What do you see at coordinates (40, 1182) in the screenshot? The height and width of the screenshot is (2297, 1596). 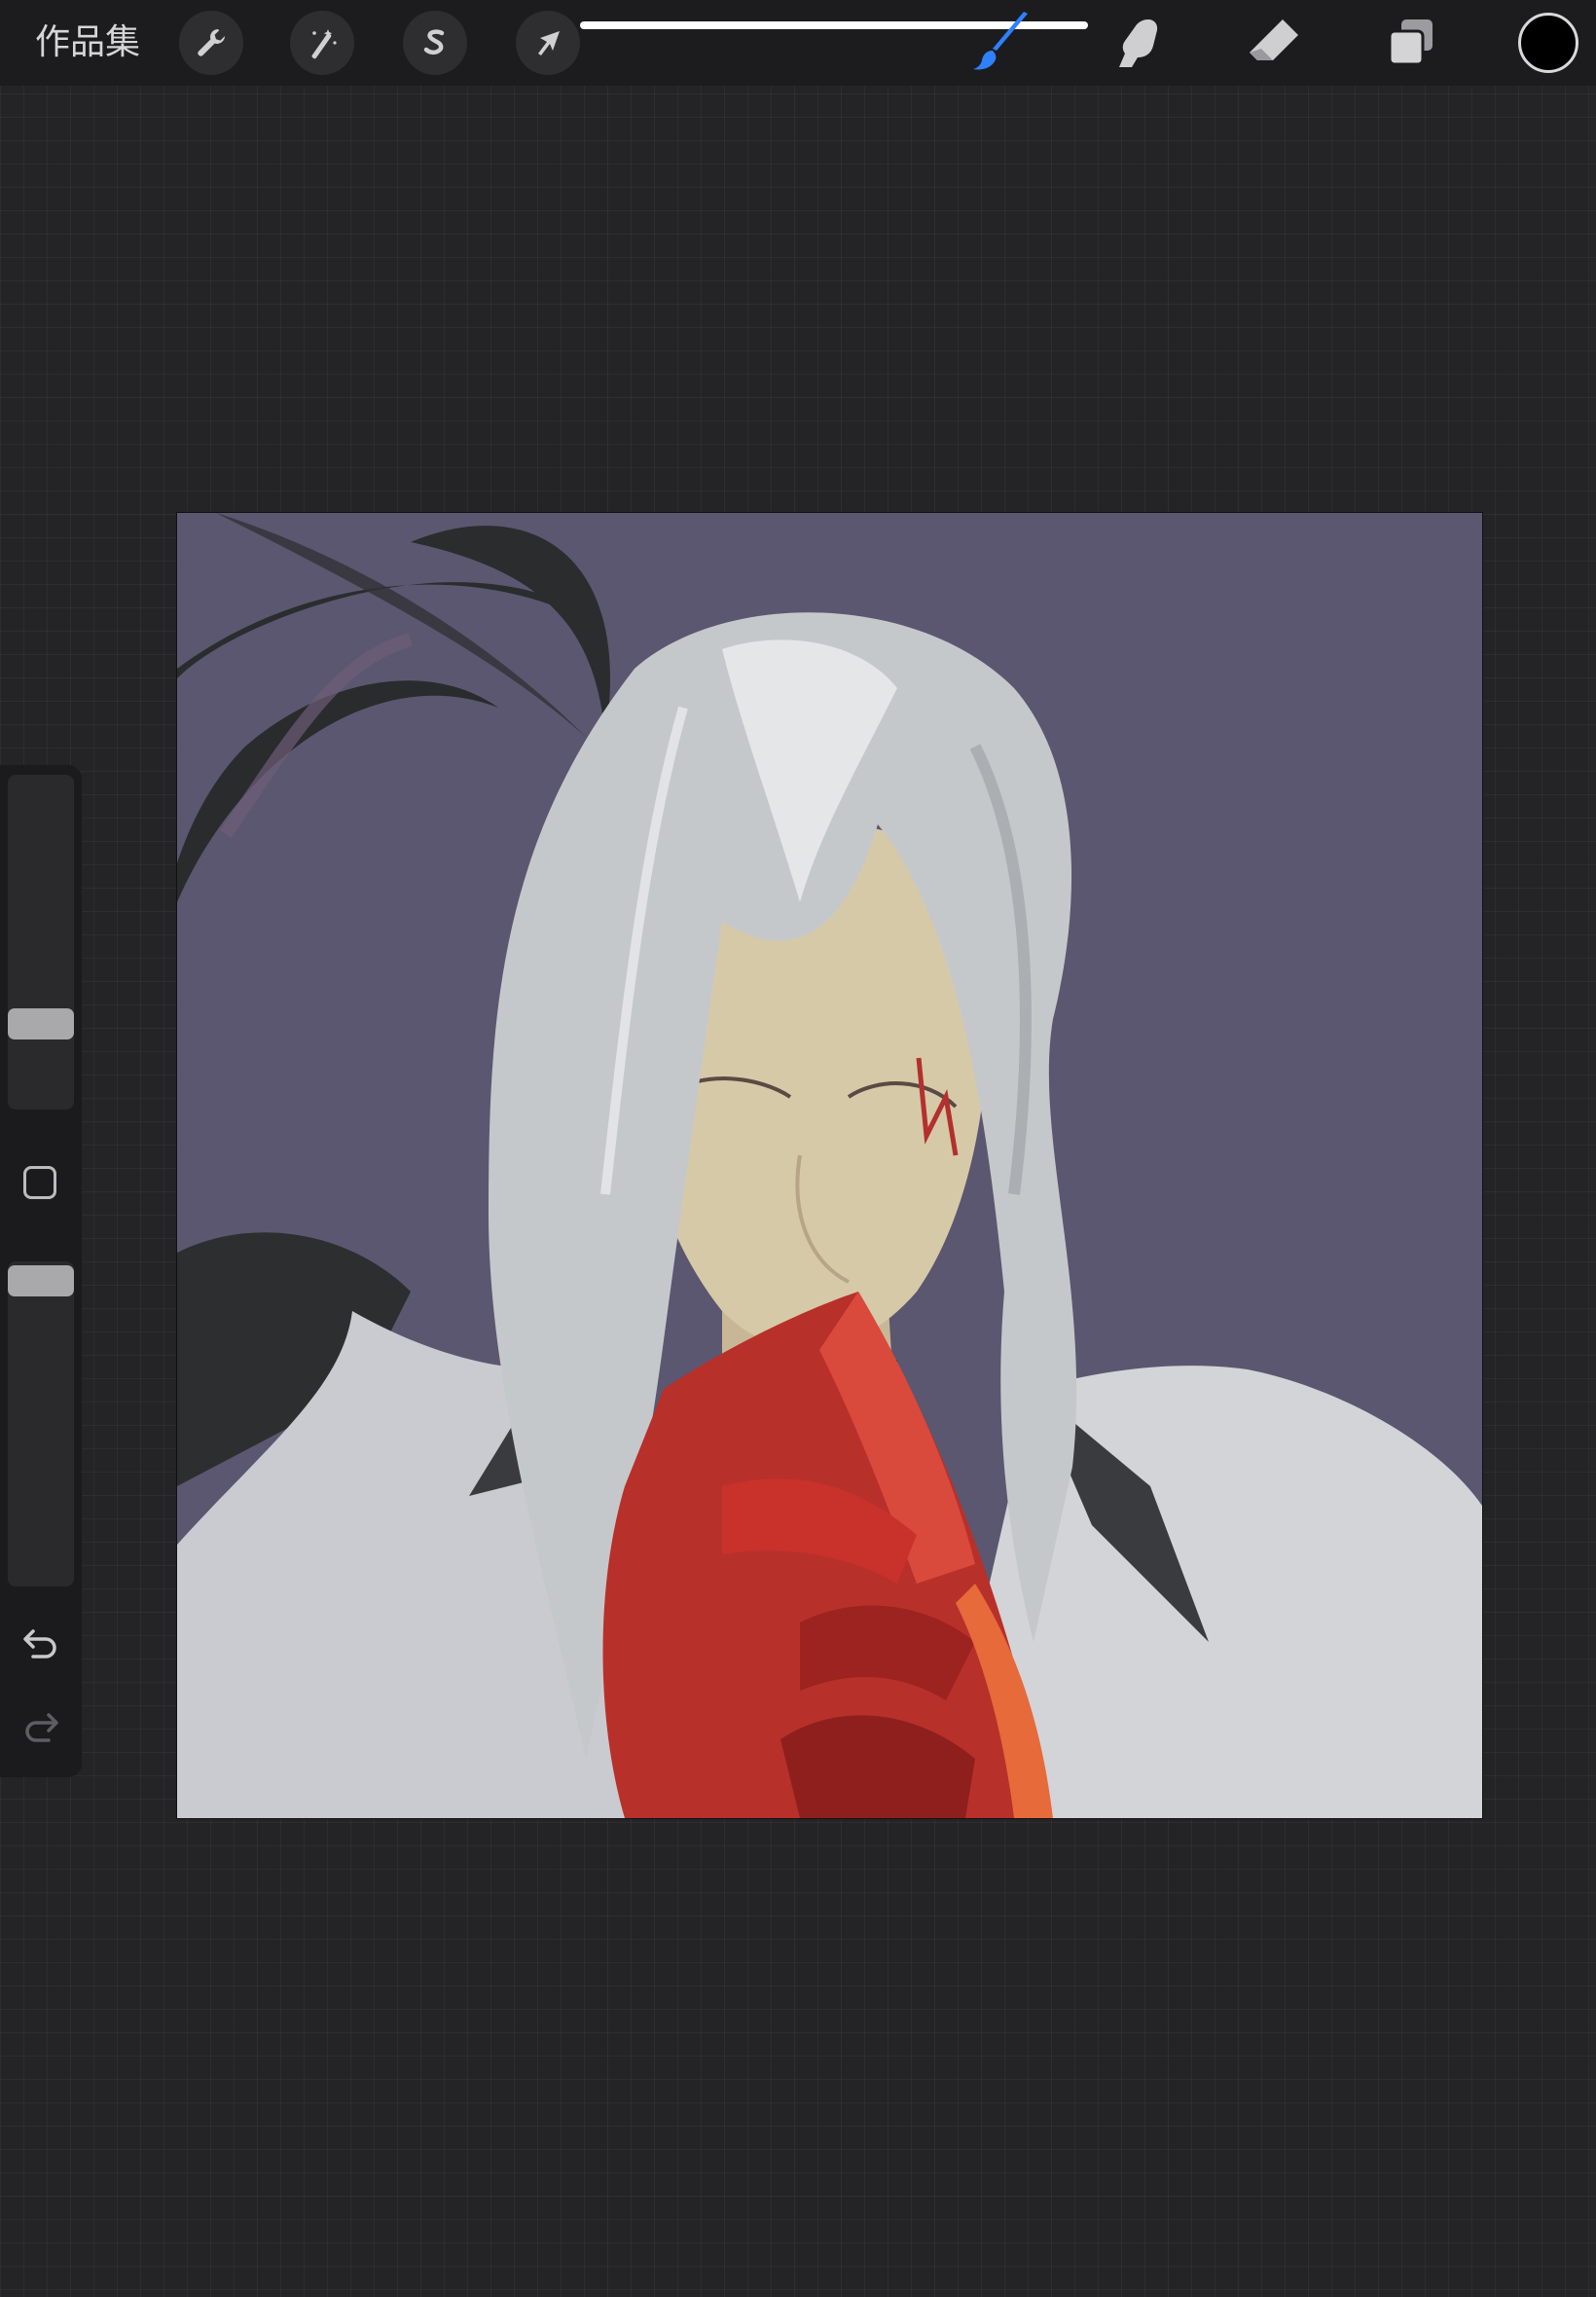 I see `modify-button` at bounding box center [40, 1182].